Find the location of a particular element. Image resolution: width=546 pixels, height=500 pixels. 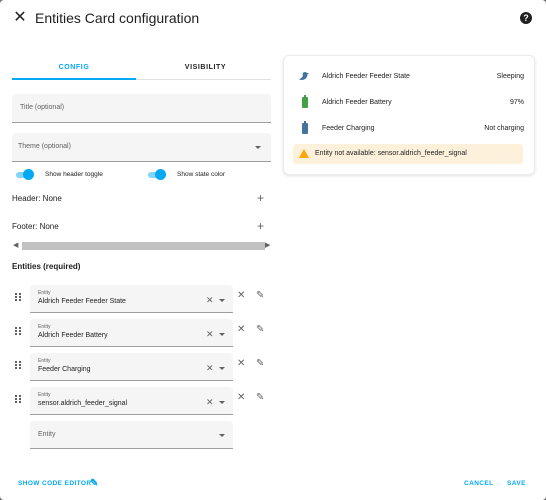

state-color-label: Show state color is located at coordinates (201, 174).